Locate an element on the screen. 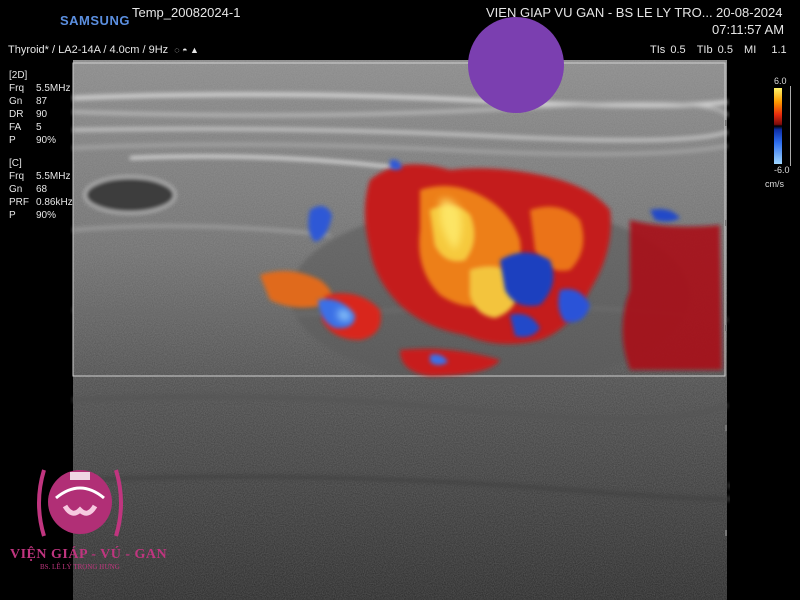  tib-value: 0.5 is located at coordinates (725, 50).